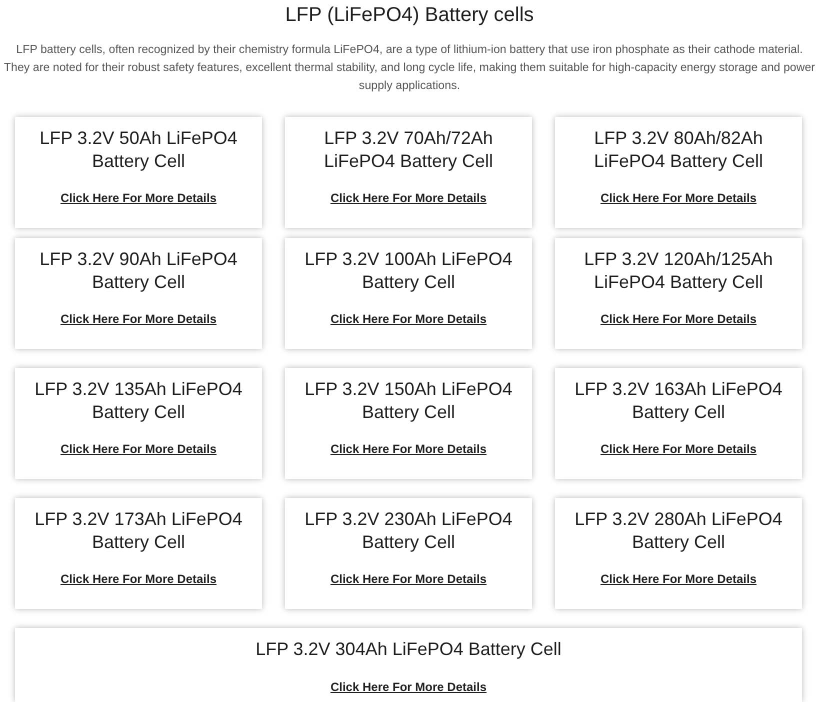 The width and height of the screenshot is (819, 702). I want to click on card-title: LFP 3.2V 150Ah LiFePO4 Battery Cell, so click(409, 400).